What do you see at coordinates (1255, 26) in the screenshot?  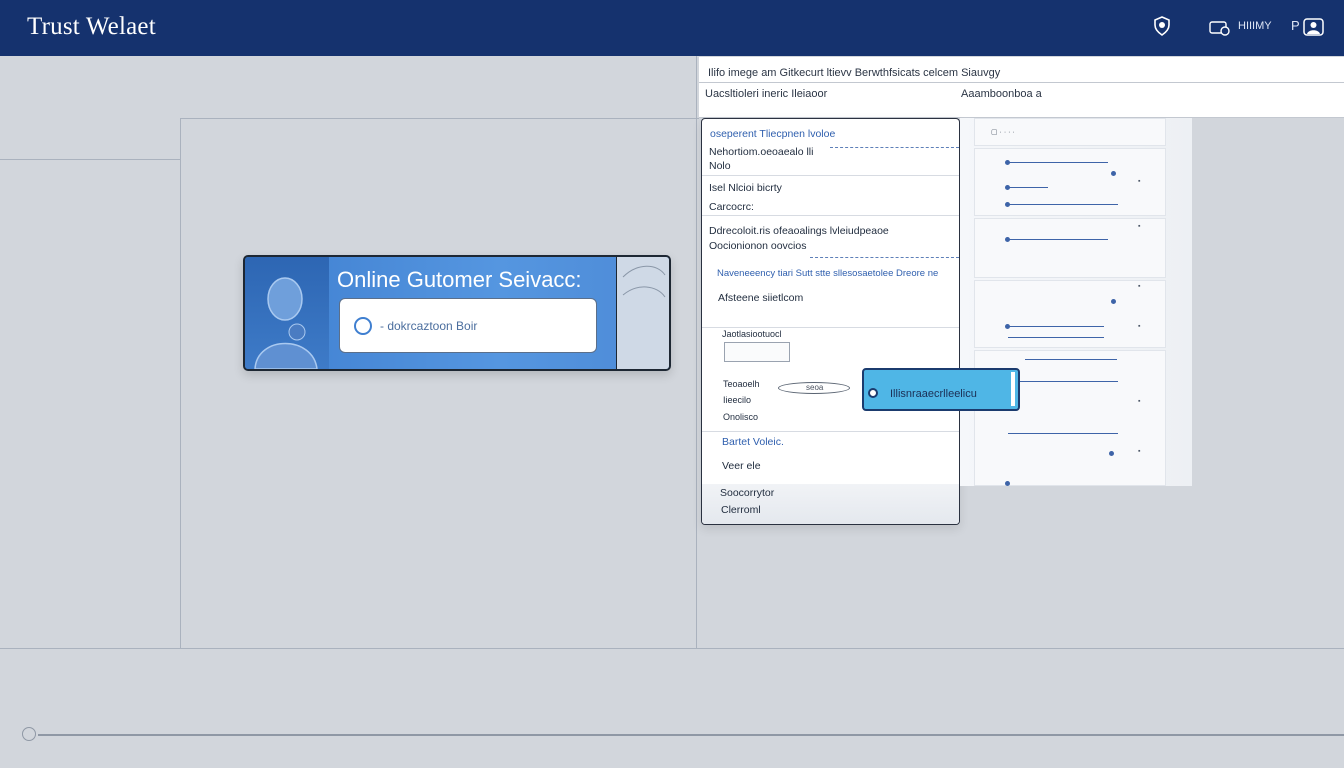 I see `nav-text: HIIIMY` at bounding box center [1255, 26].